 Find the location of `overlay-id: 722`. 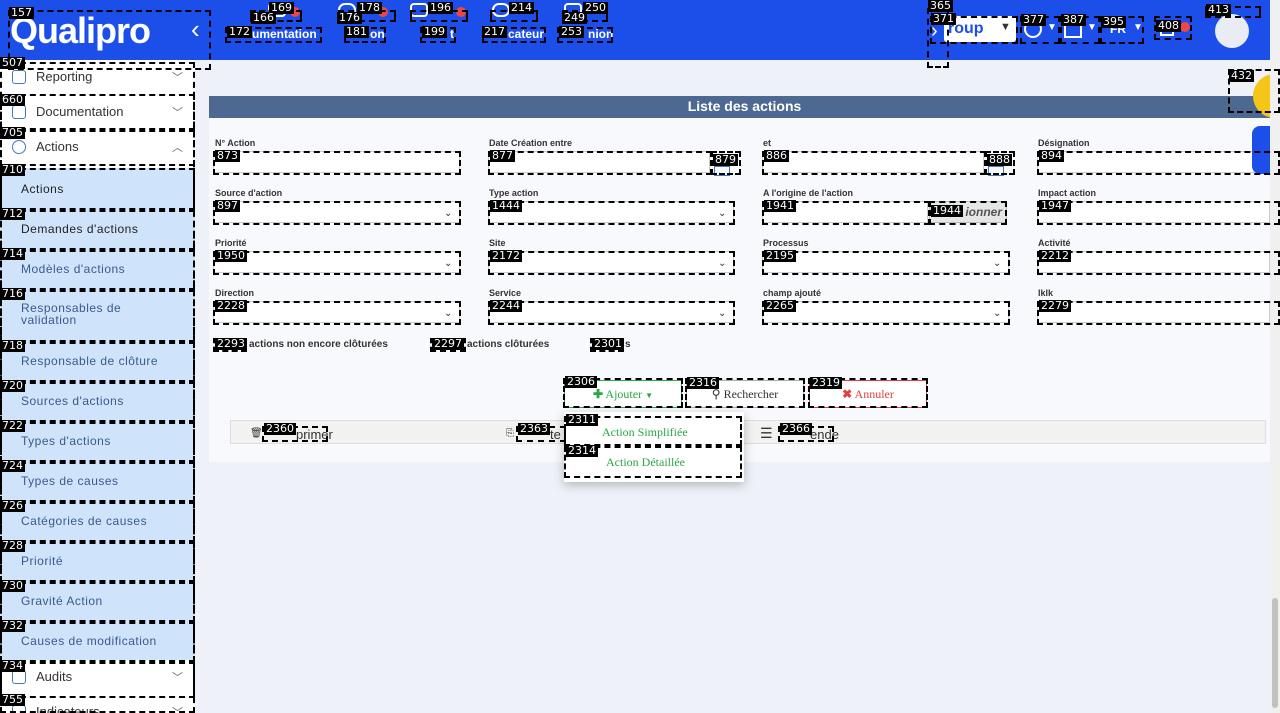

overlay-id: 722 is located at coordinates (12, 425).